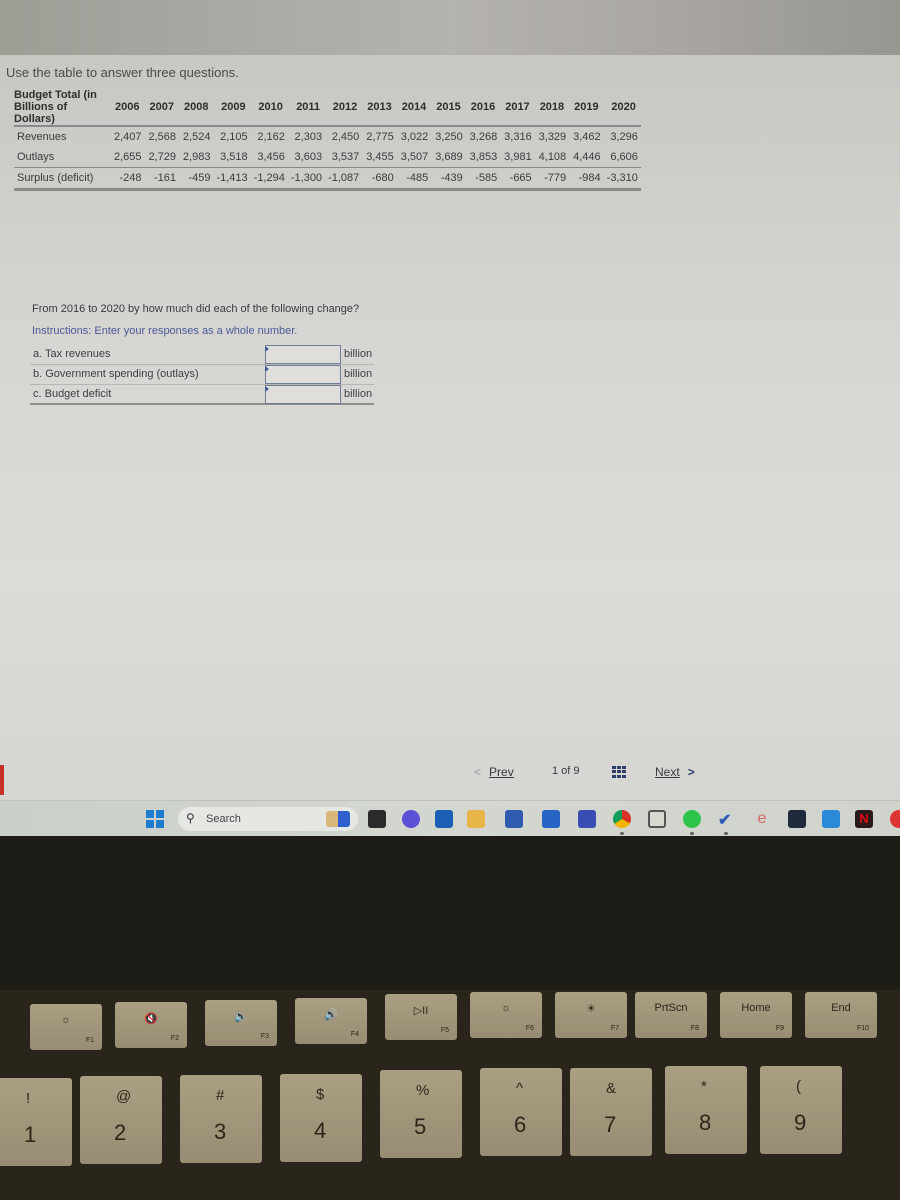  Describe the element at coordinates (234, 157) in the screenshot. I see `table-cell: 3,518` at that location.